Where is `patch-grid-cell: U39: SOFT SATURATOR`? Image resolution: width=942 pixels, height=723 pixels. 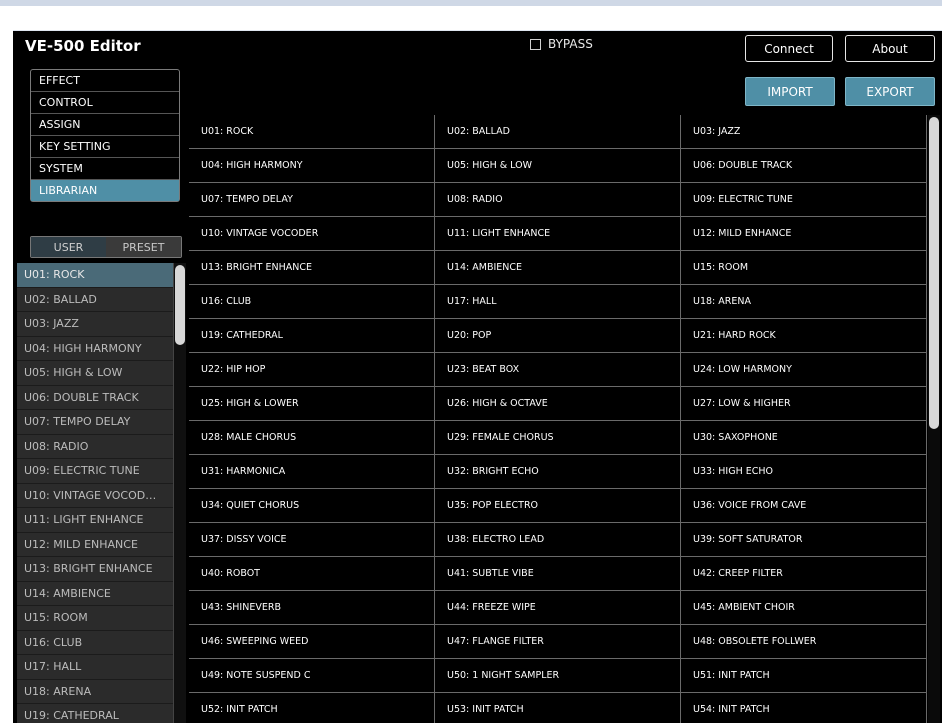 patch-grid-cell: U39: SOFT SATURATOR is located at coordinates (804, 539).